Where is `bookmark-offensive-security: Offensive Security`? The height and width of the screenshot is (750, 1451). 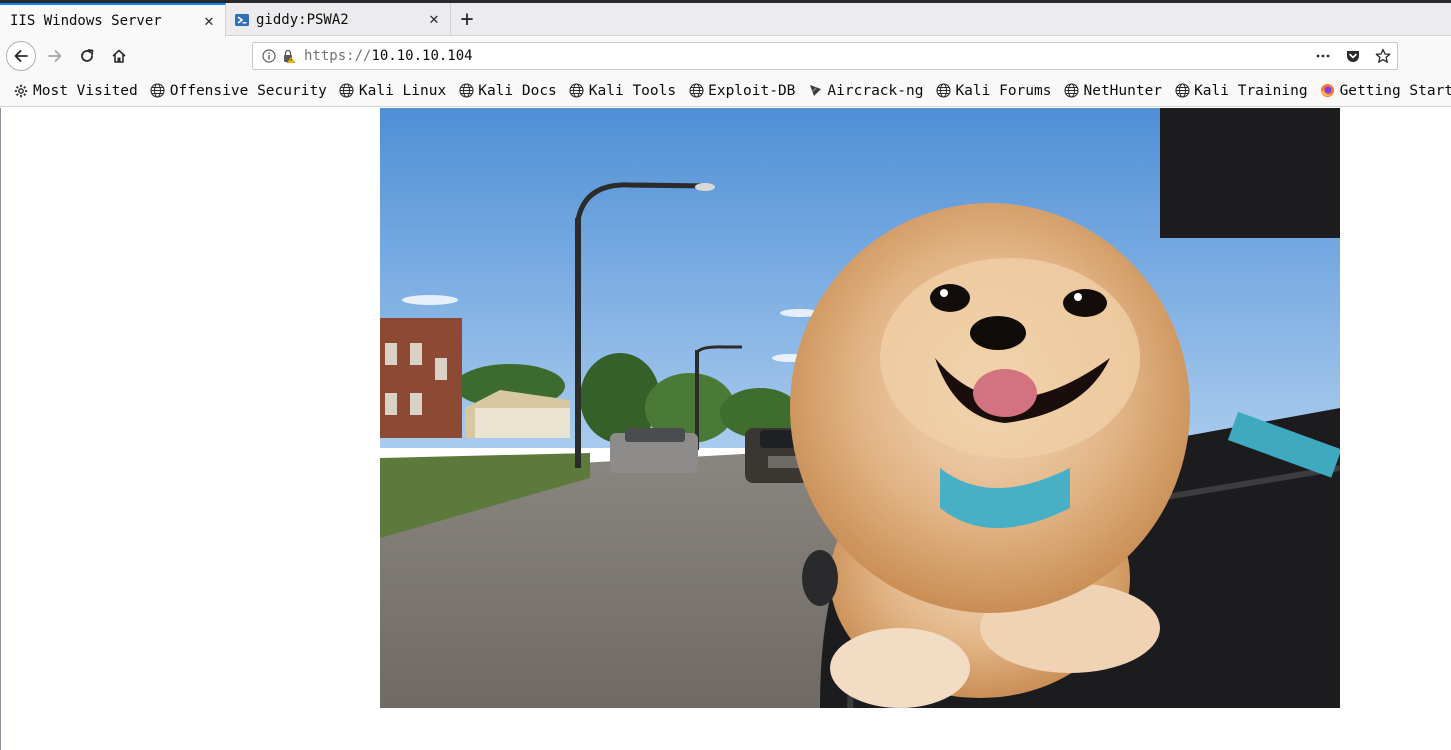
bookmark-offensive-security: Offensive Security is located at coordinates (238, 91).